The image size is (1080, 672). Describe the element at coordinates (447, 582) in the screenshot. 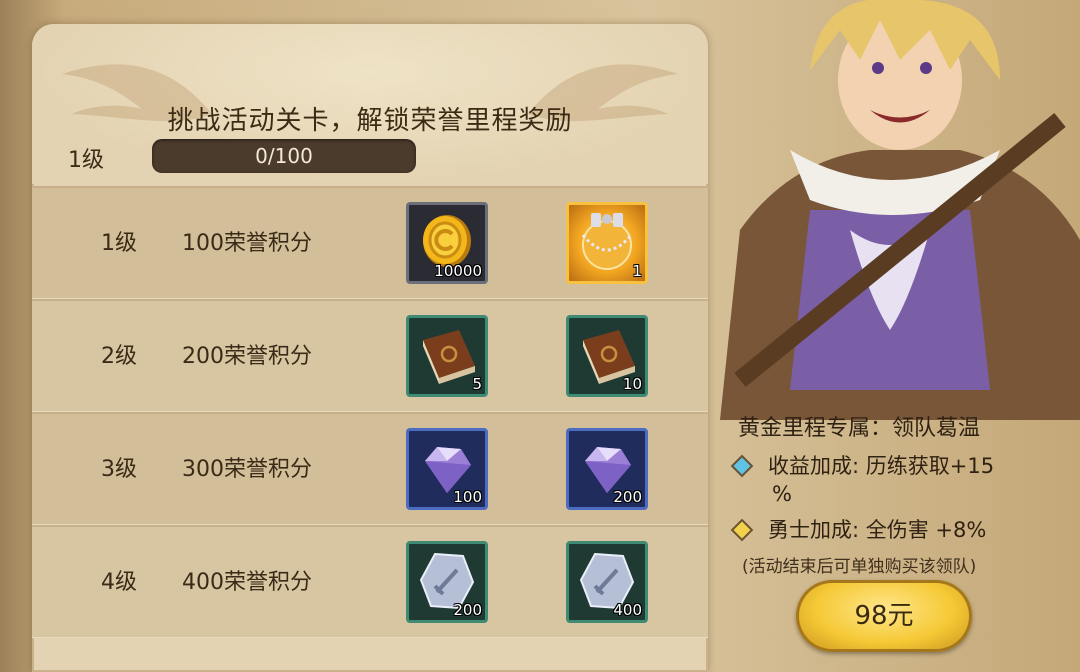

I see `reward-item-sword-token: 200` at that location.